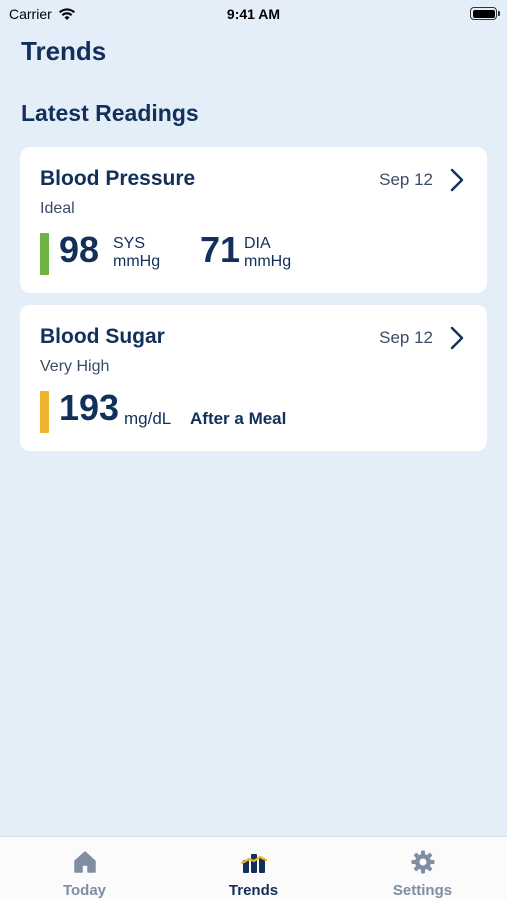 This screenshot has height=900, width=507. I want to click on home-icon, so click(85, 862).